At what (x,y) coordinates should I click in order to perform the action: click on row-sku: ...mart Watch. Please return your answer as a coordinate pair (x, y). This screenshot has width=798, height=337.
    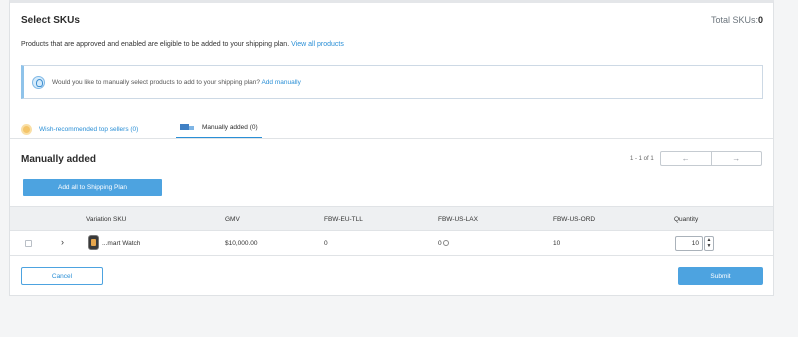
    Looking at the image, I should click on (121, 243).